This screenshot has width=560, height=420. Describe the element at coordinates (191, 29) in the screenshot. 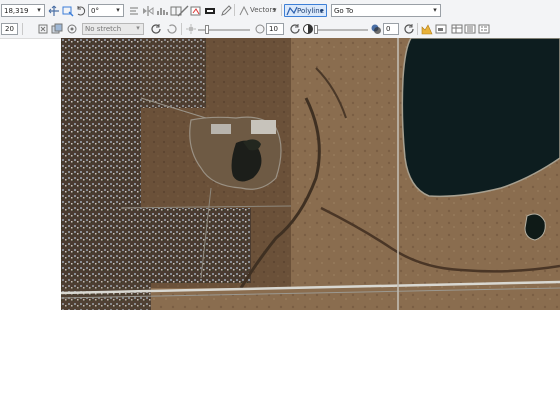

I see `brightness-icon` at that location.